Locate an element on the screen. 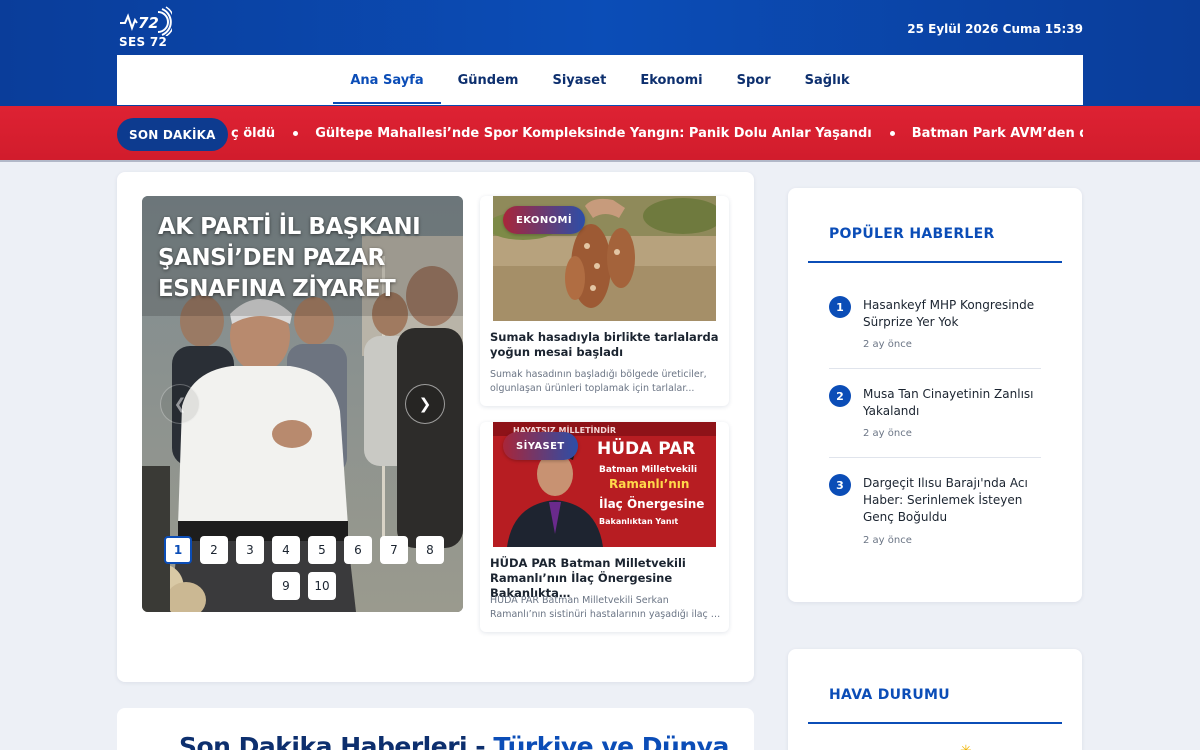 The image size is (1200, 750). graphic-line5: Bakanlıktan Yanıt is located at coordinates (638, 521).